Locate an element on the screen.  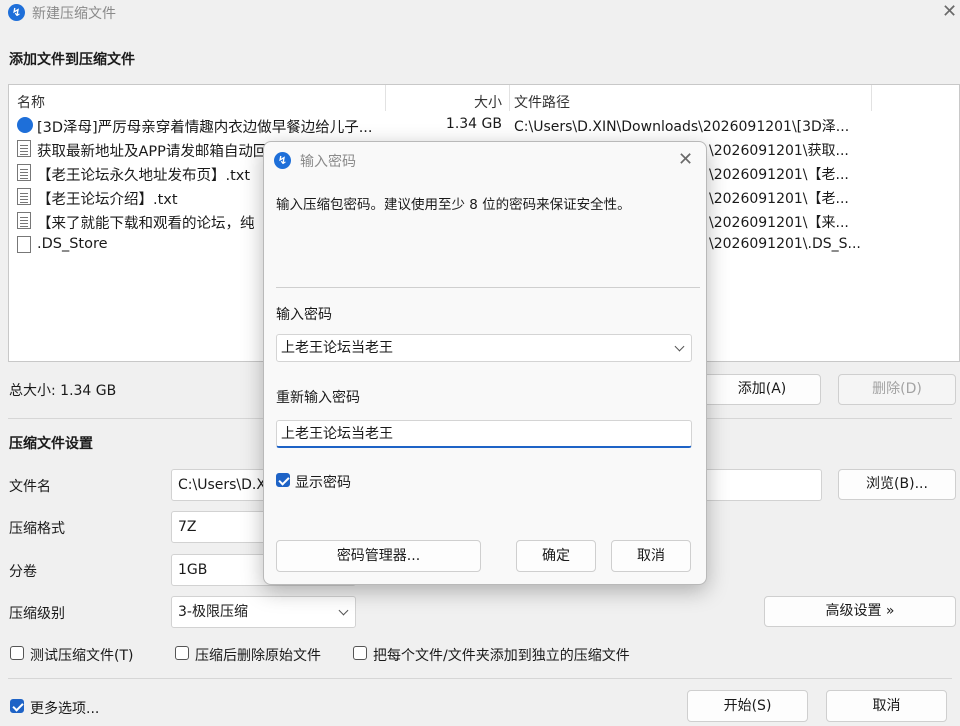
divider is located at coordinates (480, 678).